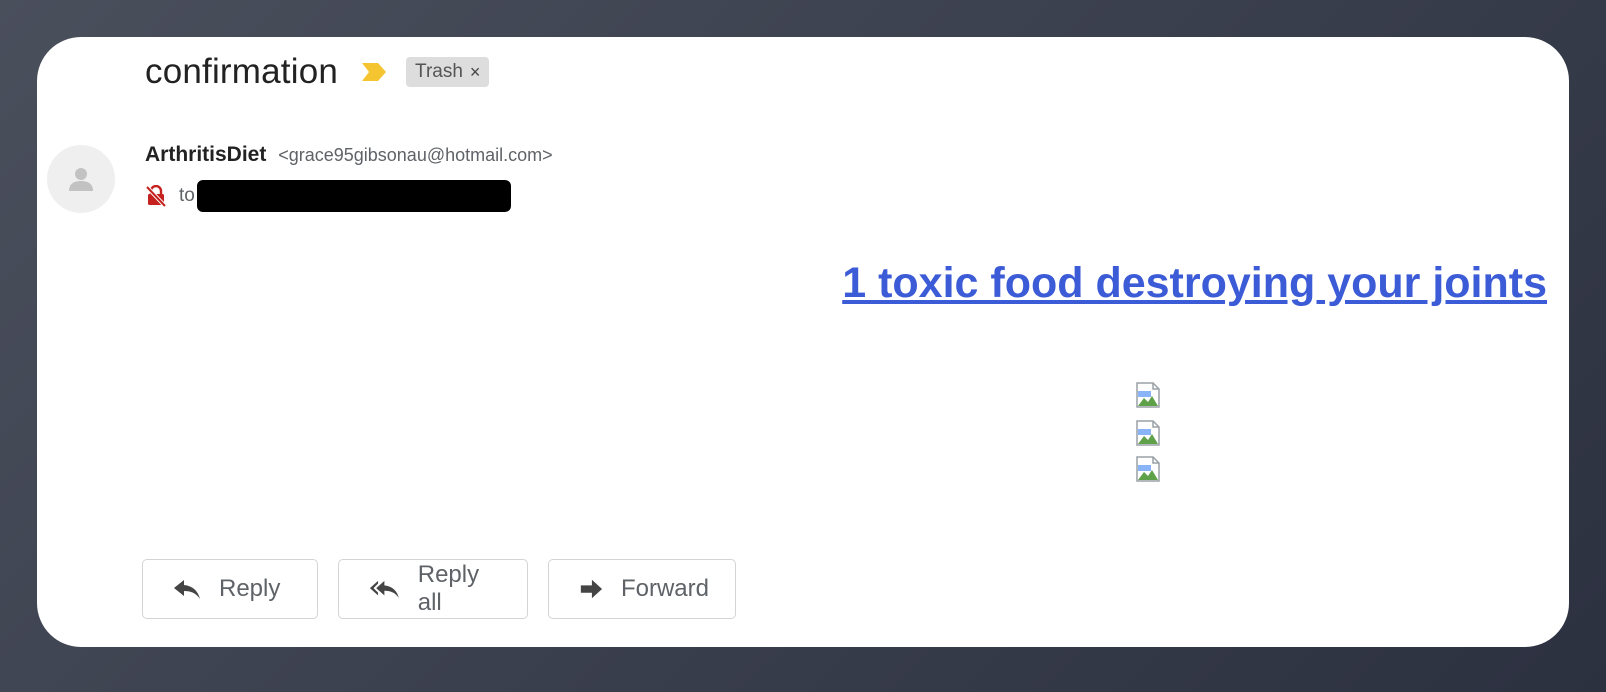 This screenshot has height=692, width=1606. I want to click on recipient-line: to, so click(328, 196).